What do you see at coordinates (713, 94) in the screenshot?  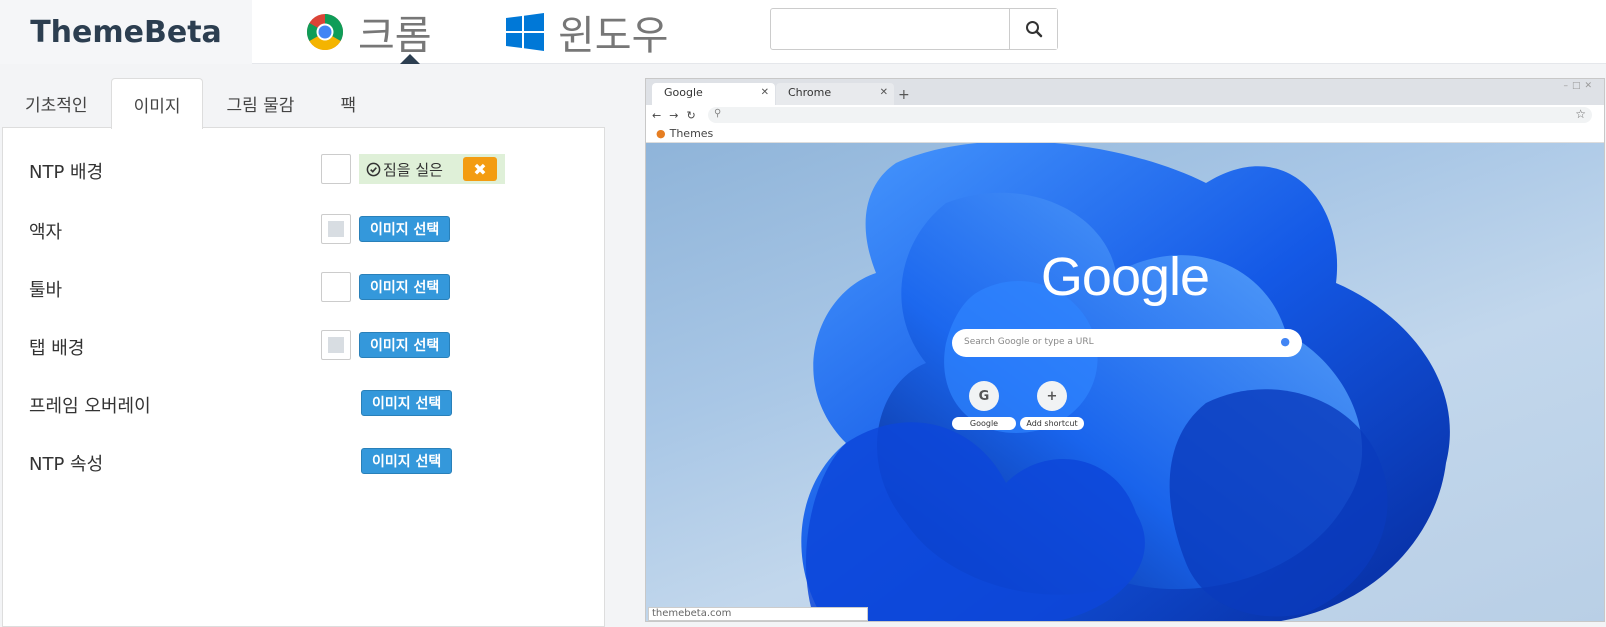 I see `preview-tab: Google ✕` at bounding box center [713, 94].